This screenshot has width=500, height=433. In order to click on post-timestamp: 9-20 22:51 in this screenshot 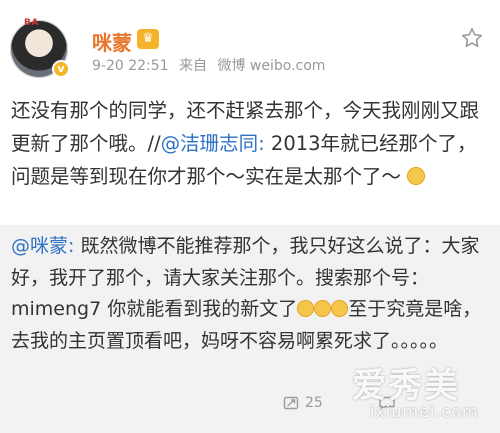, I will do `click(130, 66)`.